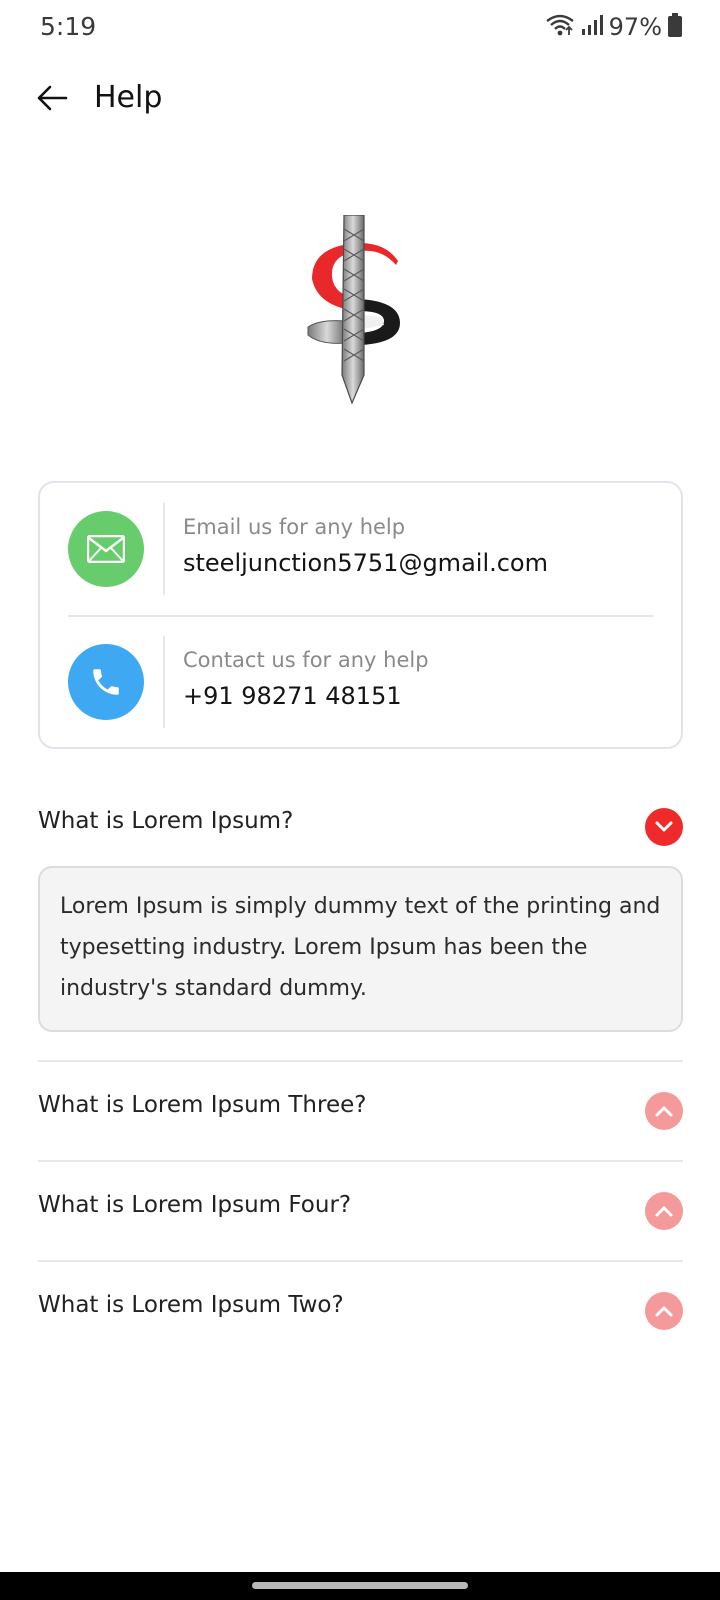 Image resolution: width=720 pixels, height=1600 pixels. Describe the element at coordinates (202, 1105) in the screenshot. I see `faq-question: What is Lorem Ipsum Three?` at that location.